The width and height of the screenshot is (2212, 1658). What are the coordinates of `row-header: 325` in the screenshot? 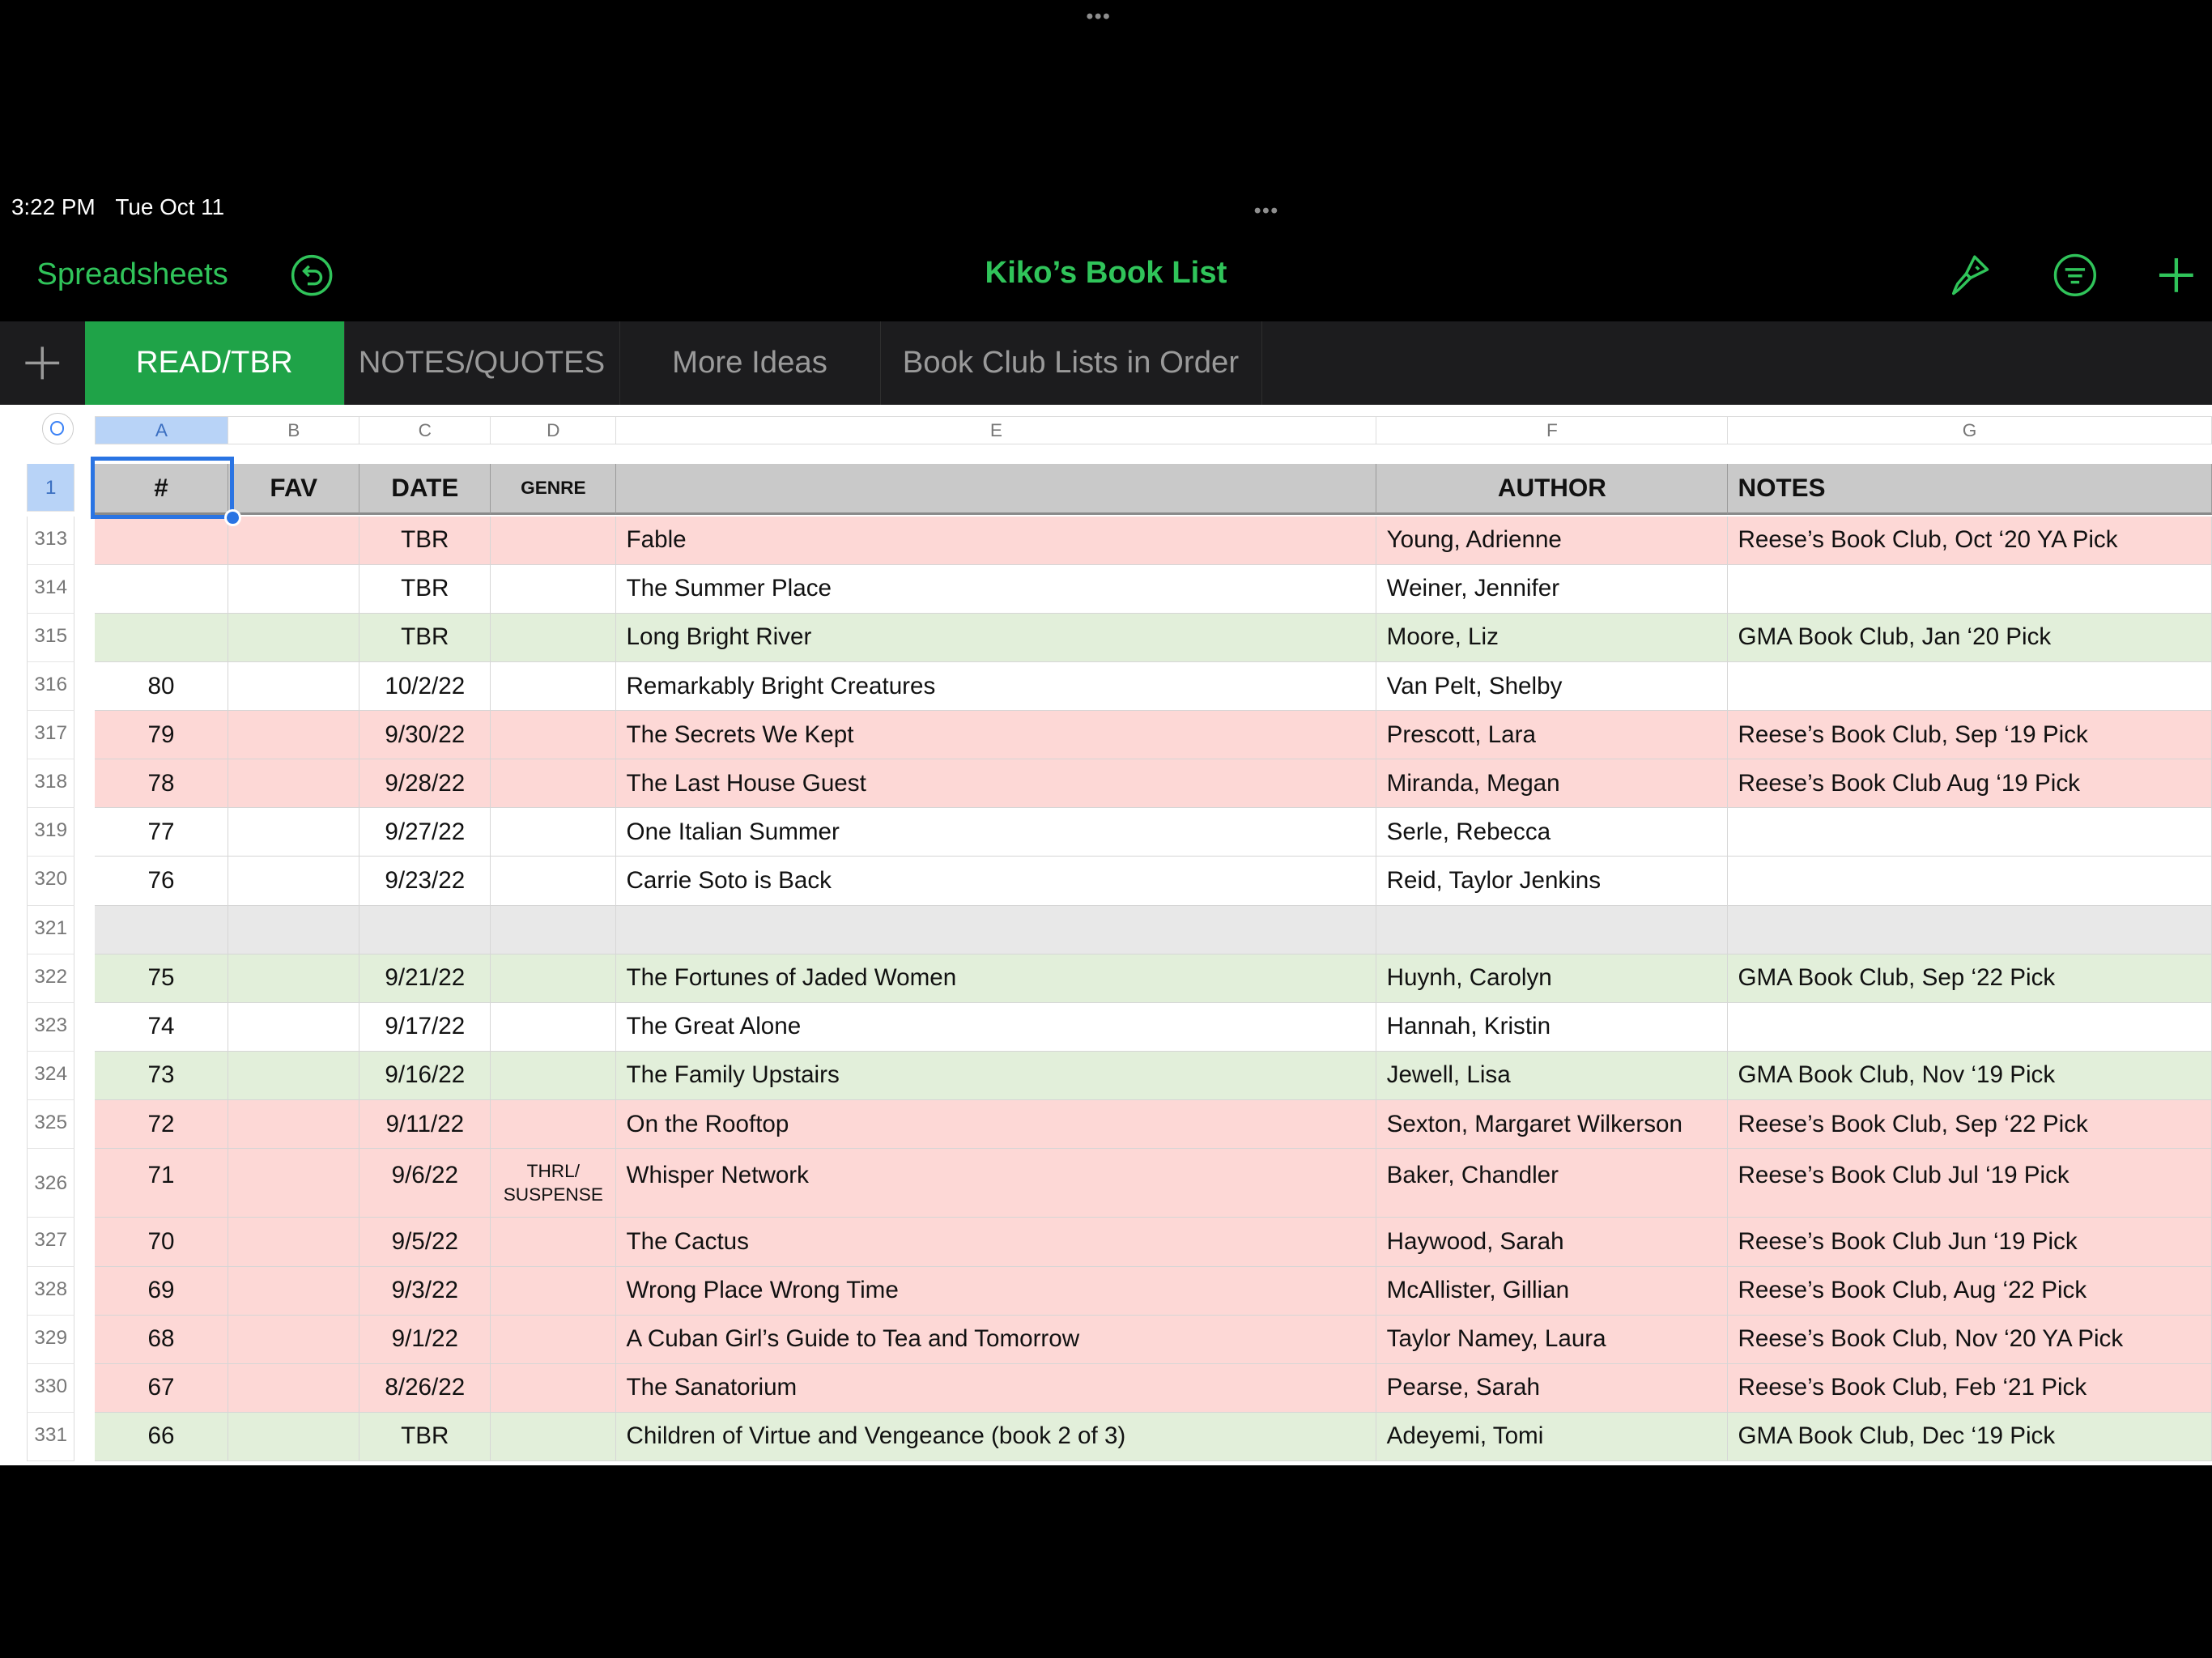 It's located at (51, 1124).